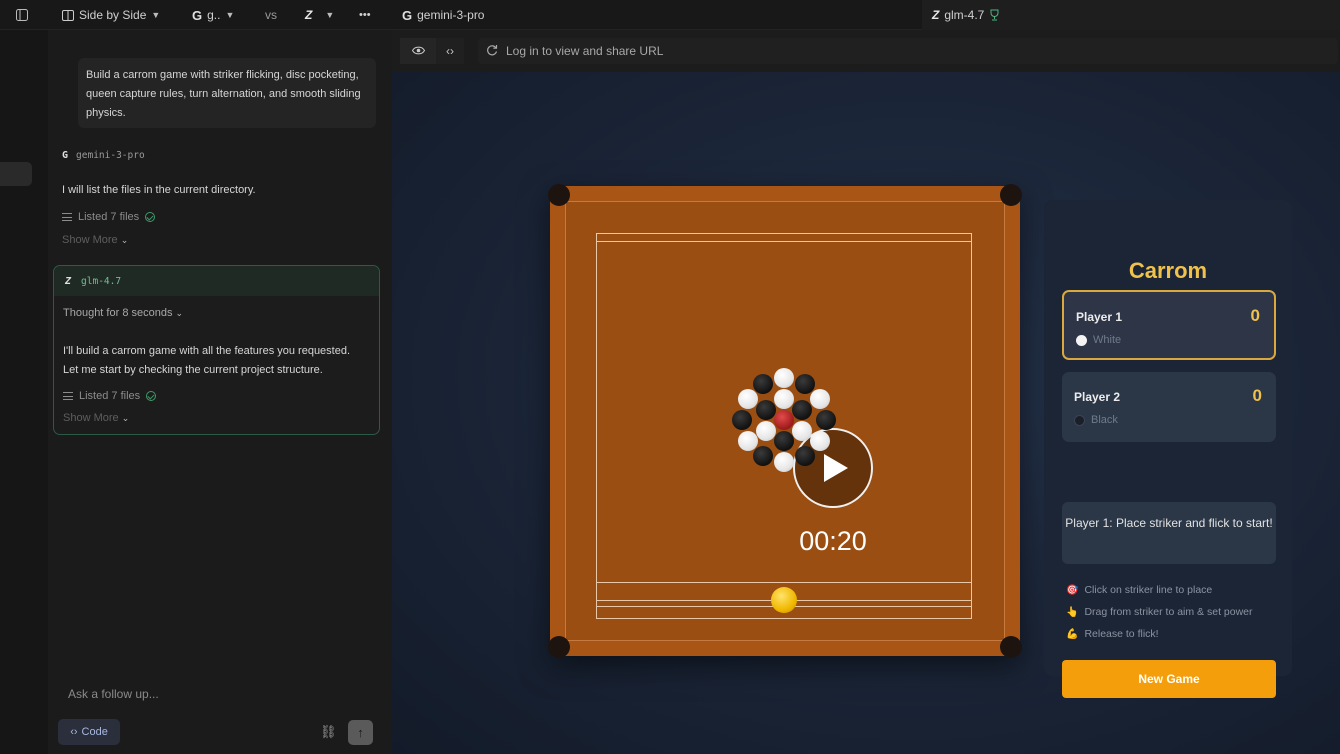  I want to click on gemini-listed-label: Listed 7 files, so click(109, 217).